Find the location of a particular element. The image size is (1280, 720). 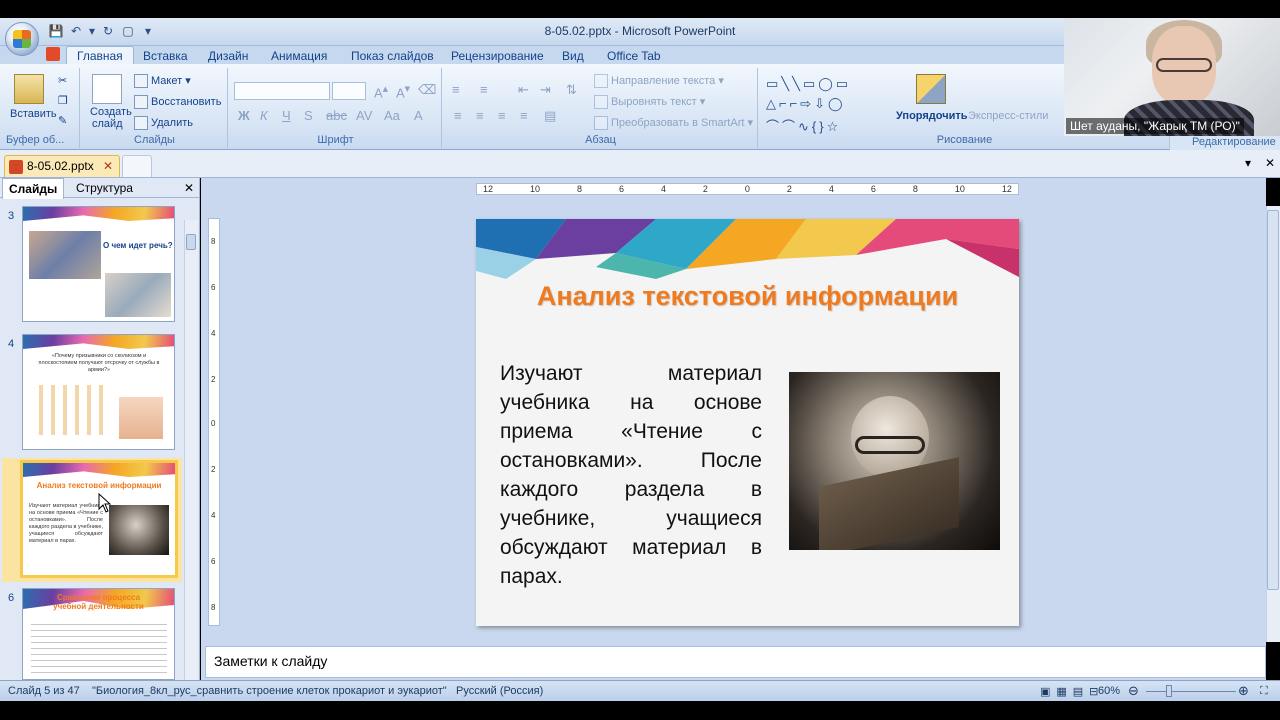

delete-icon is located at coordinates (141, 123).